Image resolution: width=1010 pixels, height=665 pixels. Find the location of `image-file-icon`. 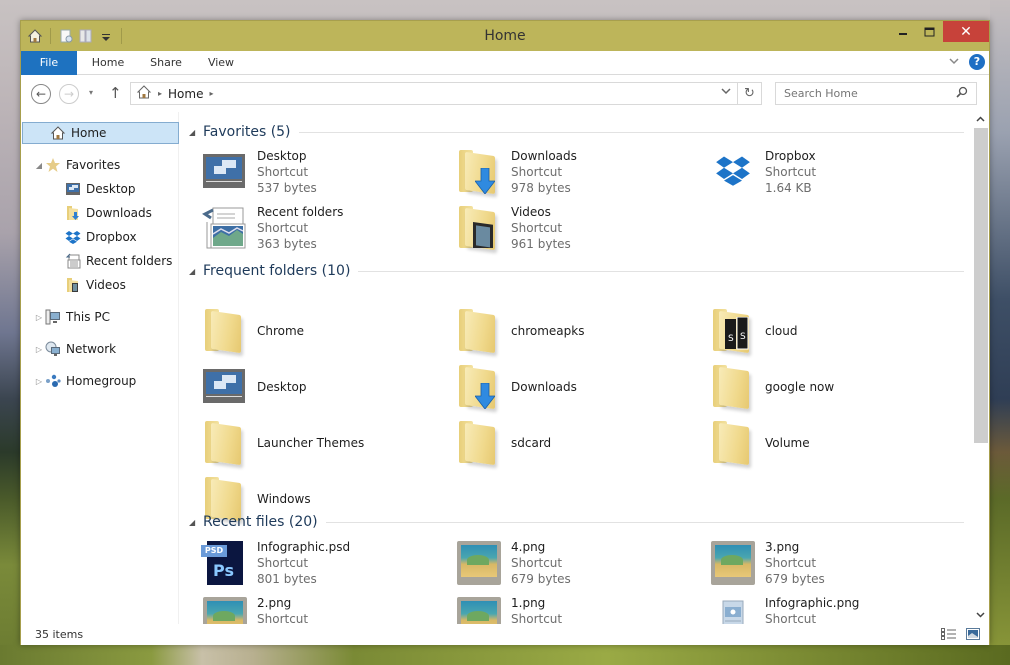

image-file-icon is located at coordinates (479, 609).